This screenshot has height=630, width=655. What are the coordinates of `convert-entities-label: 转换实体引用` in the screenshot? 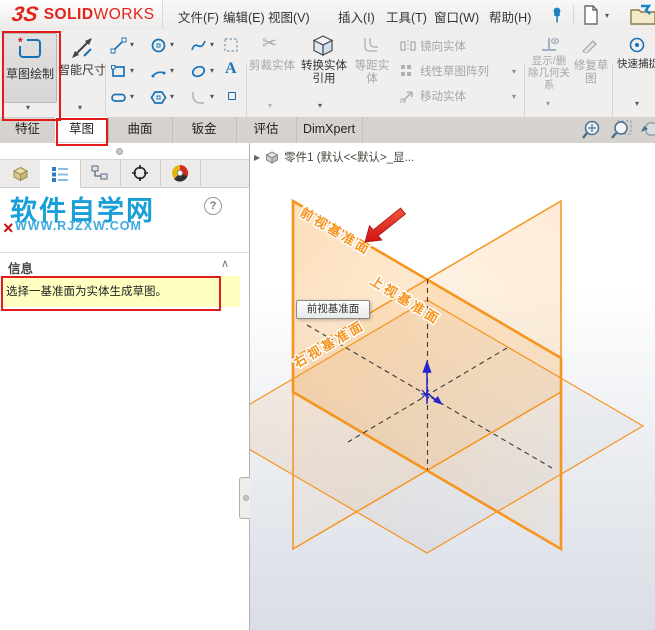 It's located at (324, 73).